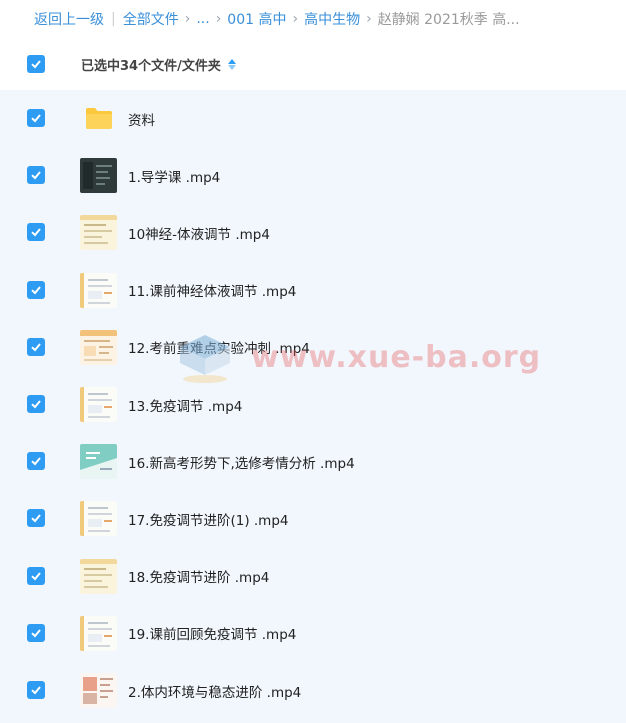 This screenshot has width=626, height=723. I want to click on file-name: 19.课前回顾免疫调节 .mp4, so click(212, 633).